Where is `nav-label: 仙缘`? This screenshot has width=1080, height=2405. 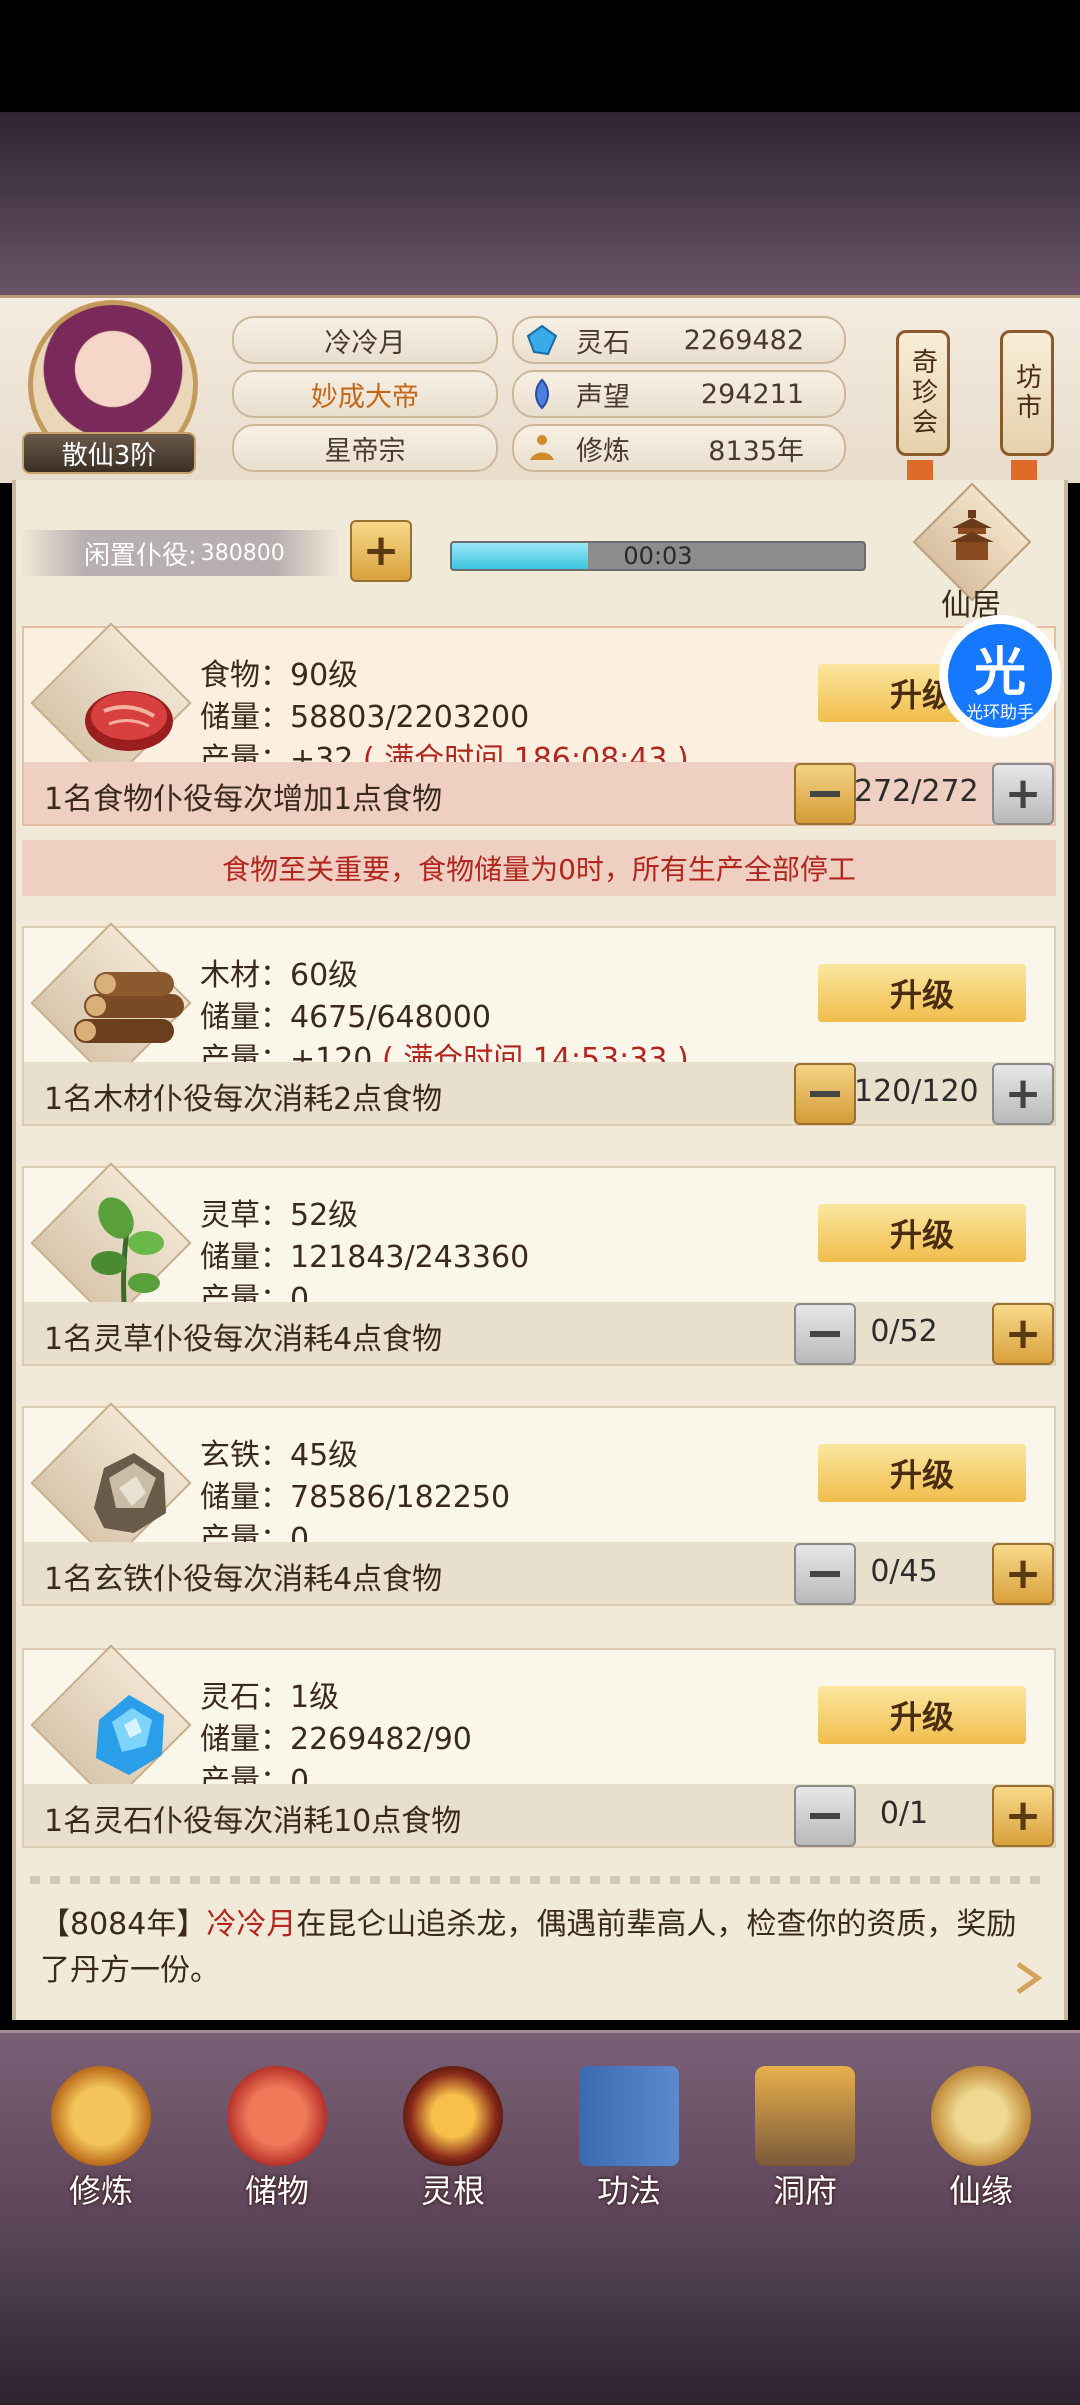
nav-label: 仙缘 is located at coordinates (980, 2191).